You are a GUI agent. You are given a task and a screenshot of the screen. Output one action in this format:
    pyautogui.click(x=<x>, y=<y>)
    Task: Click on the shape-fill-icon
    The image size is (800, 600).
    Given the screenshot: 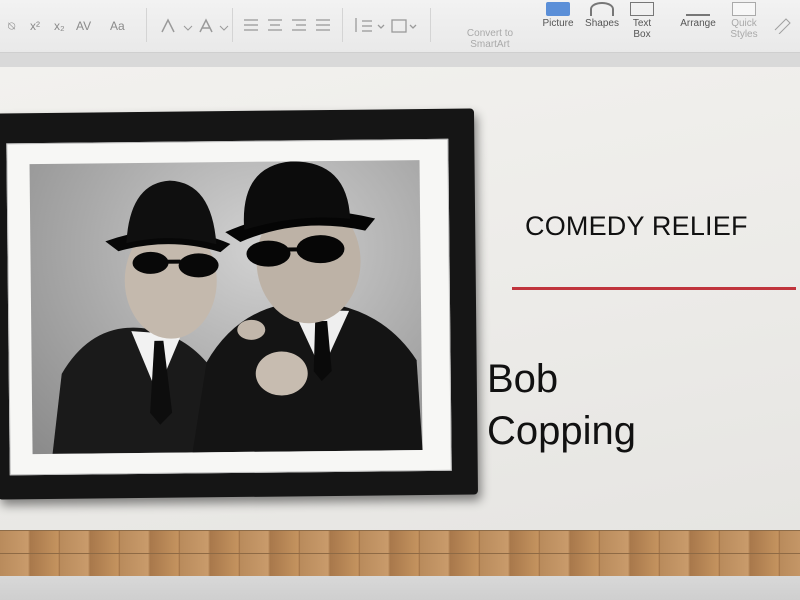 What is the action you would take?
    pyautogui.click(x=784, y=24)
    